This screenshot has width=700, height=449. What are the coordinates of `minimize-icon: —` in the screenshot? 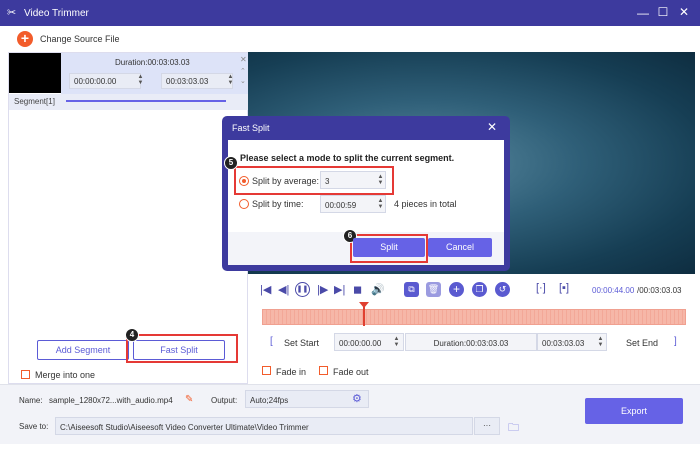 It's located at (643, 13).